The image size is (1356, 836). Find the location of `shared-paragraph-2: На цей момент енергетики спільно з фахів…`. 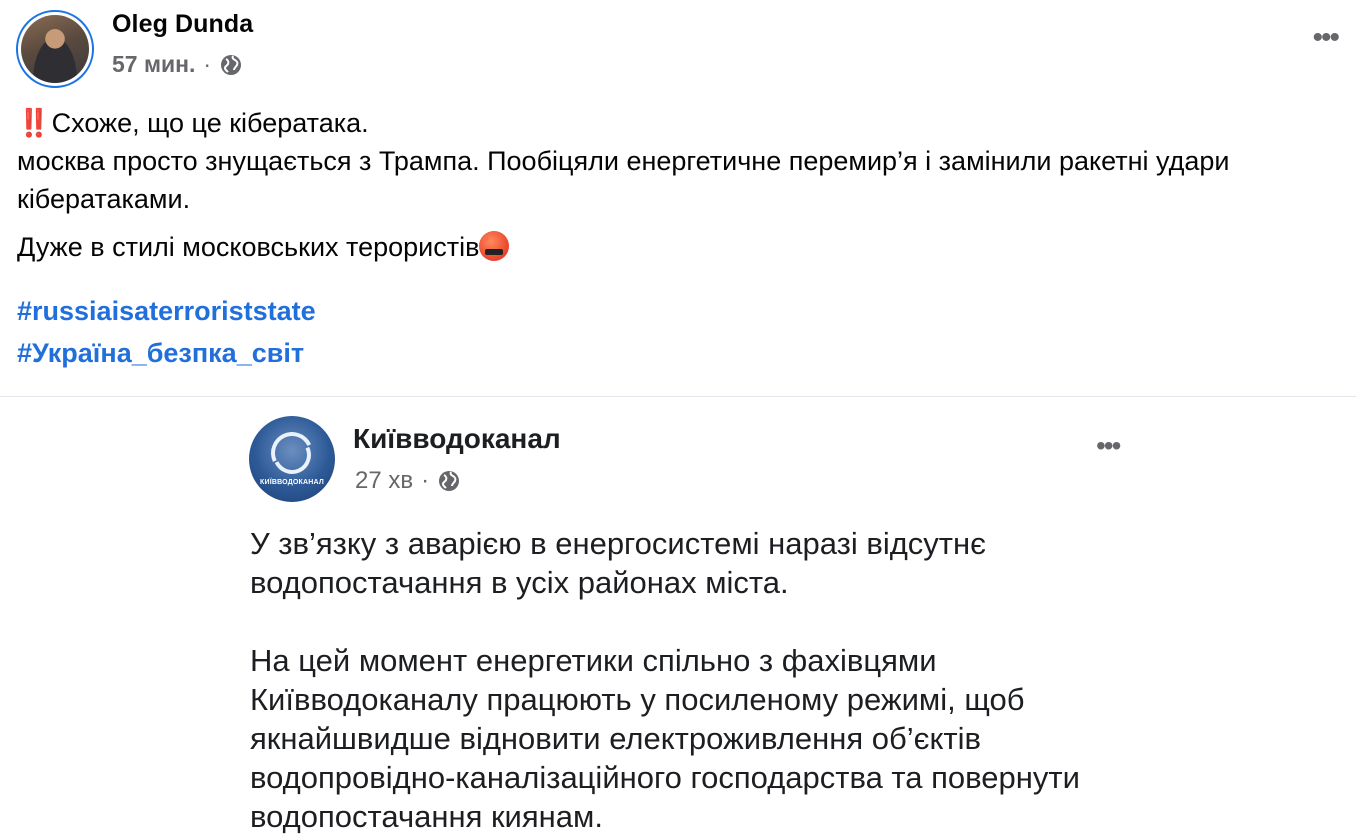

shared-paragraph-2: На цей момент енергетики спільно з фахів… is located at coordinates (665, 738).